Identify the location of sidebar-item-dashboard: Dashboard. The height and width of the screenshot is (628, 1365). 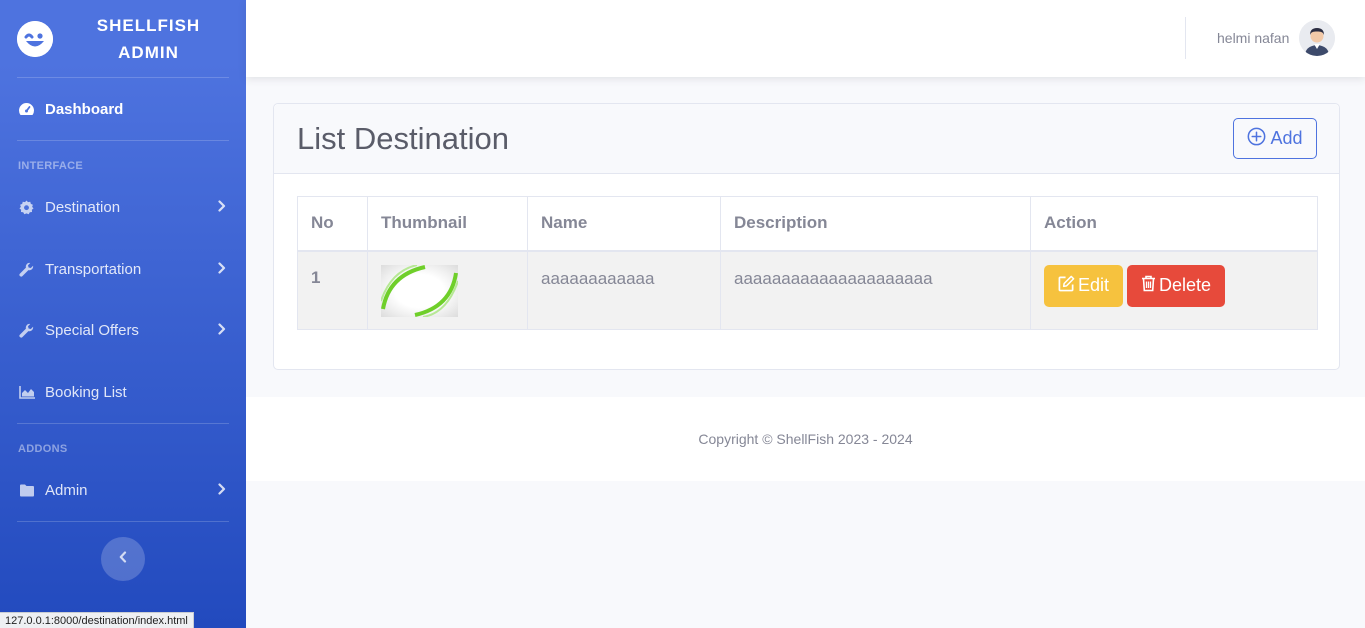
(123, 109).